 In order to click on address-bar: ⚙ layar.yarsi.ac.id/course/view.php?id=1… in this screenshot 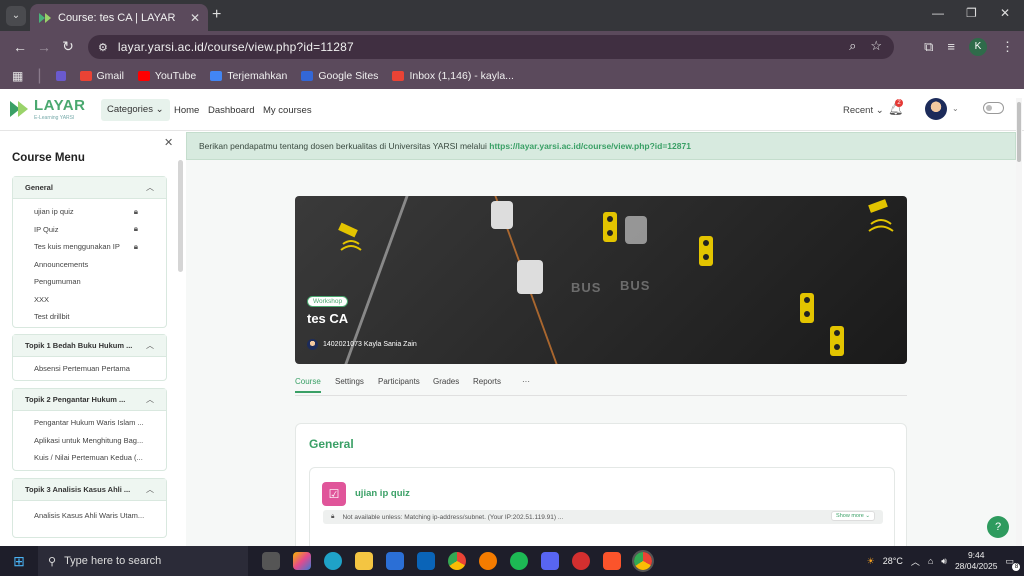, I will do `click(491, 47)`.